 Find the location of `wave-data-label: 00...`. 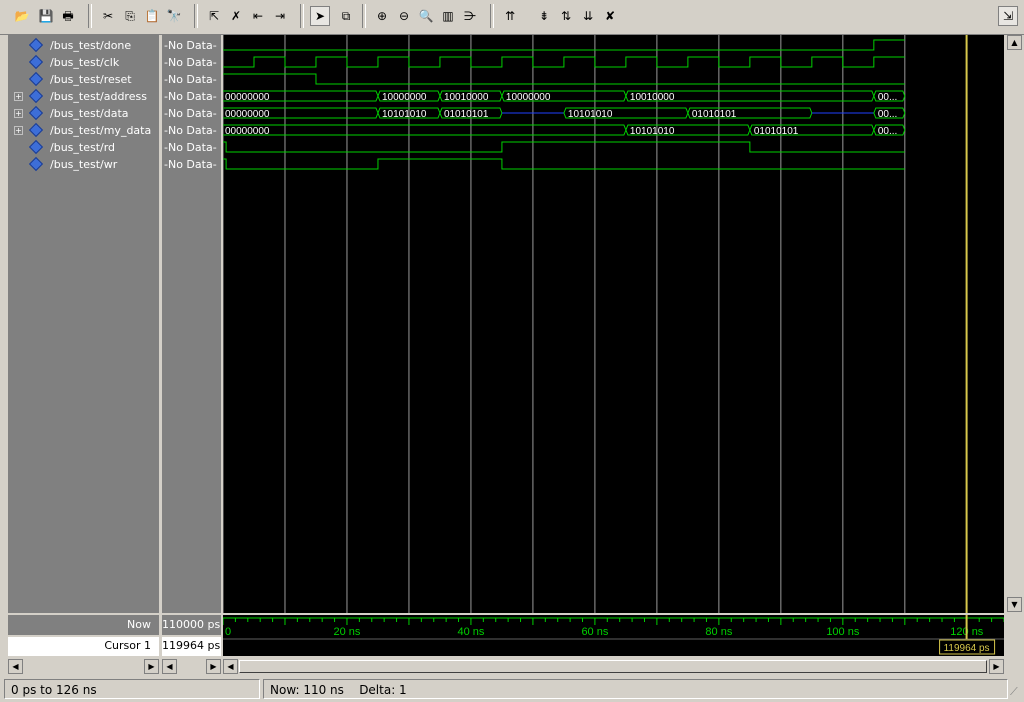

wave-data-label: 00... is located at coordinates (887, 114).